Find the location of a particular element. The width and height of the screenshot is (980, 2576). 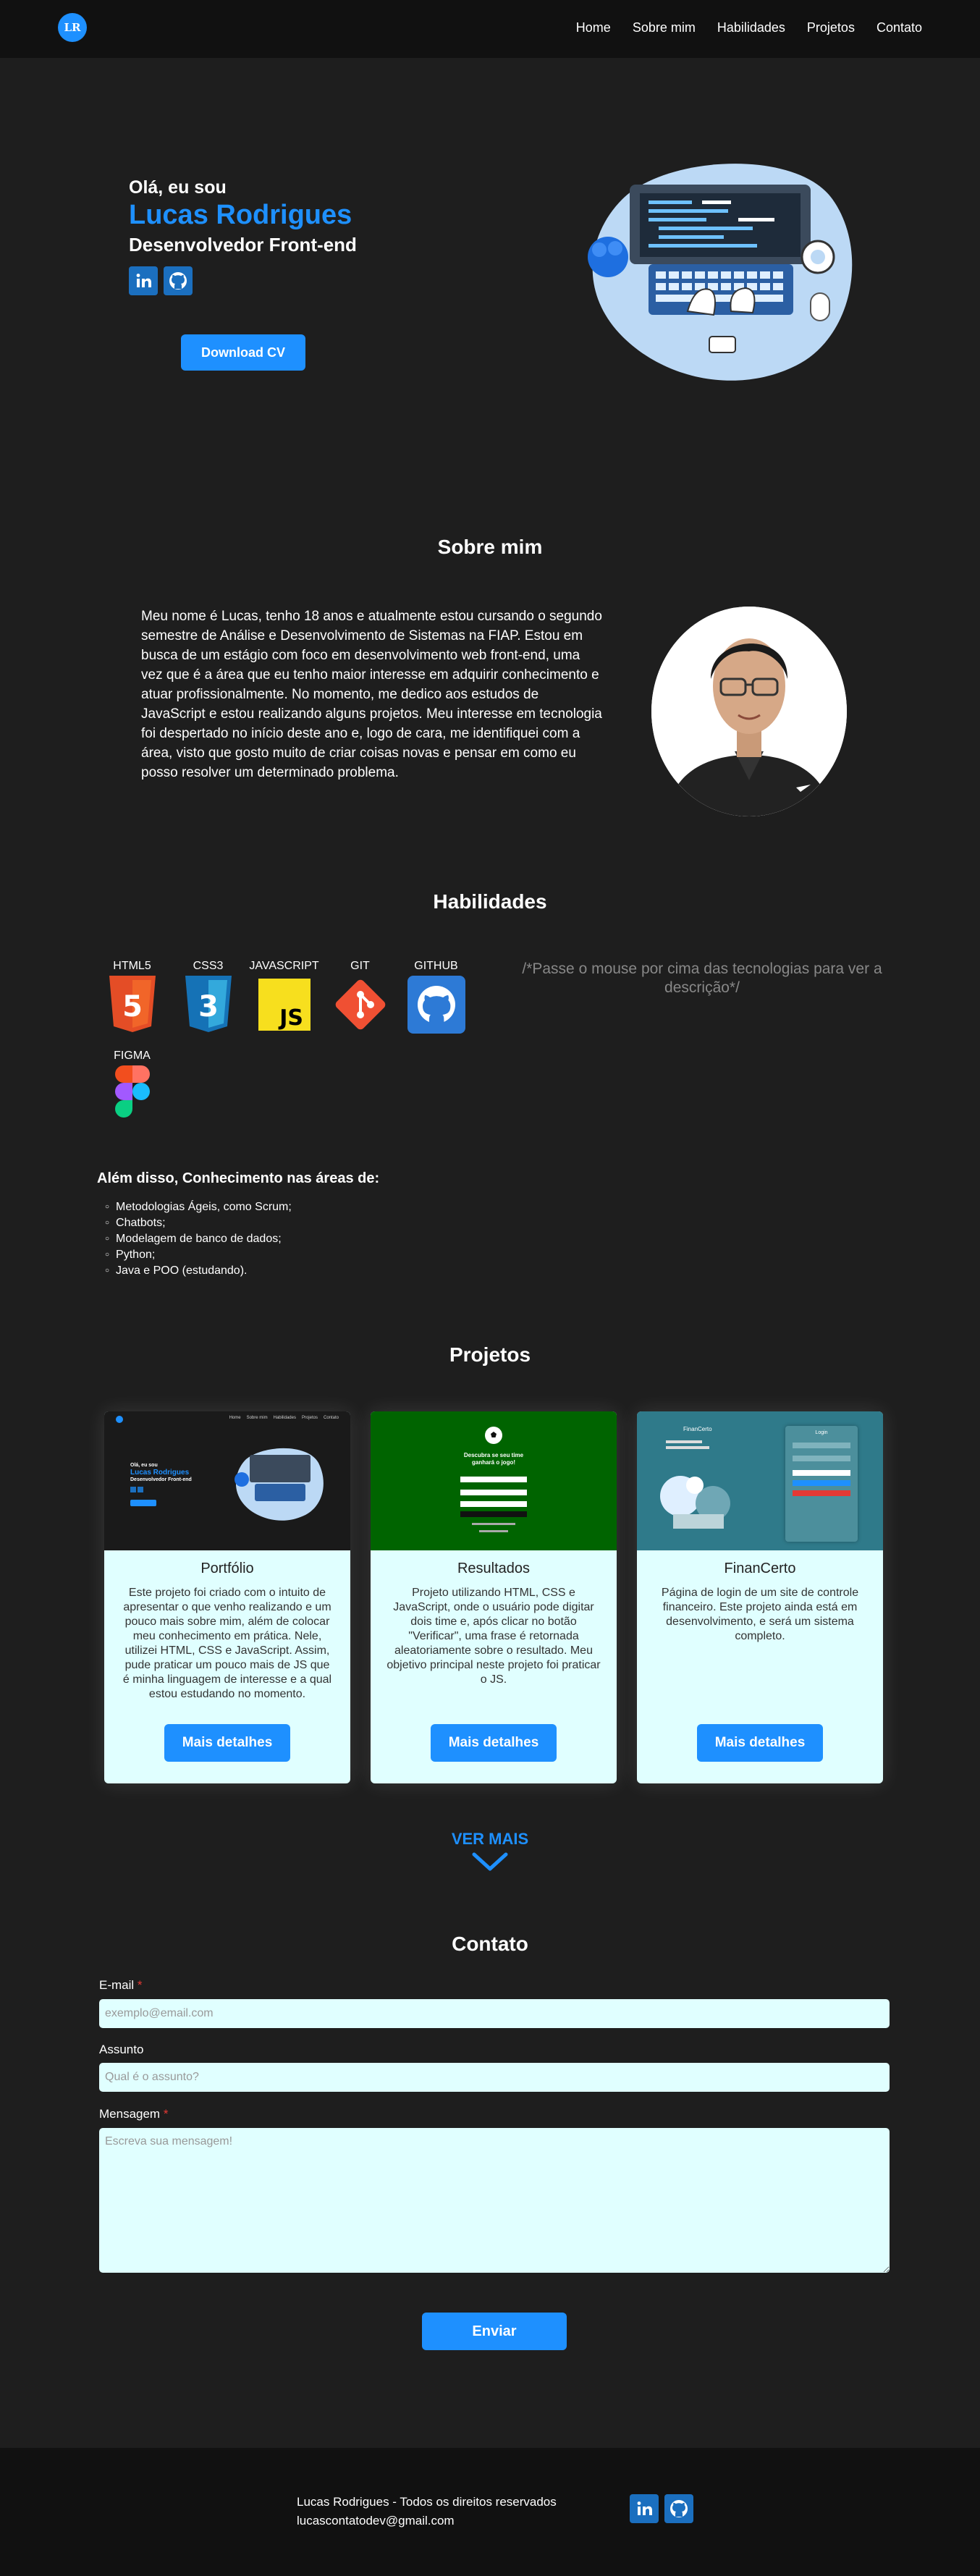

email-label-text: E-mail is located at coordinates (117, 1985).